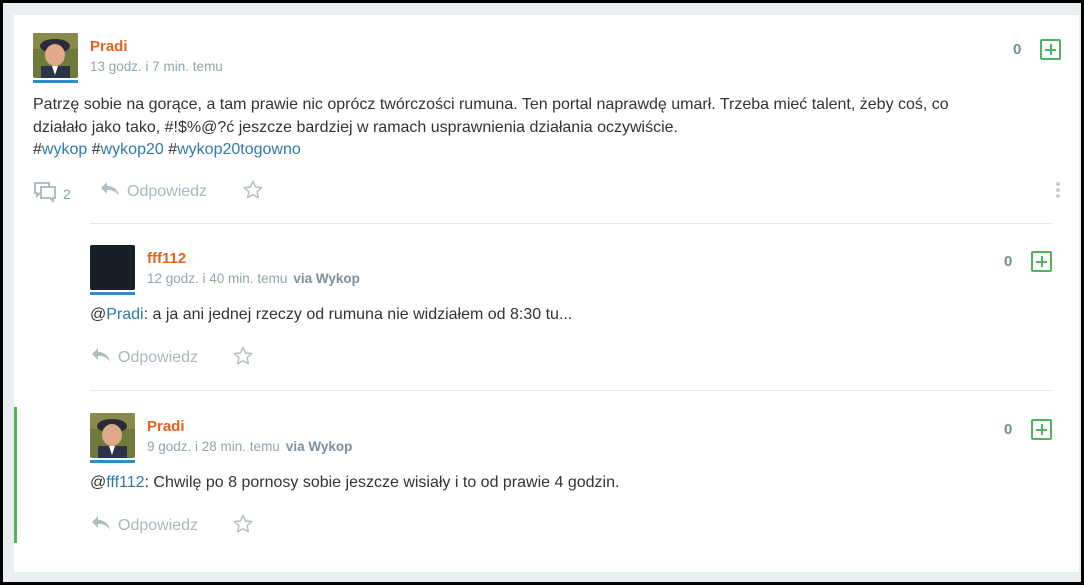 The image size is (1084, 585). What do you see at coordinates (1058, 191) in the screenshot?
I see `more-options-icon` at bounding box center [1058, 191].